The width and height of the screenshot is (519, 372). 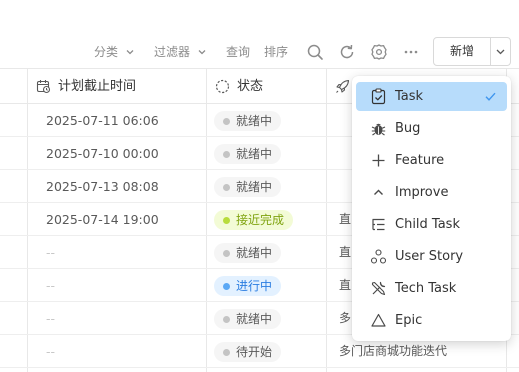 I want to click on new-button: 新增, so click(x=462, y=51).